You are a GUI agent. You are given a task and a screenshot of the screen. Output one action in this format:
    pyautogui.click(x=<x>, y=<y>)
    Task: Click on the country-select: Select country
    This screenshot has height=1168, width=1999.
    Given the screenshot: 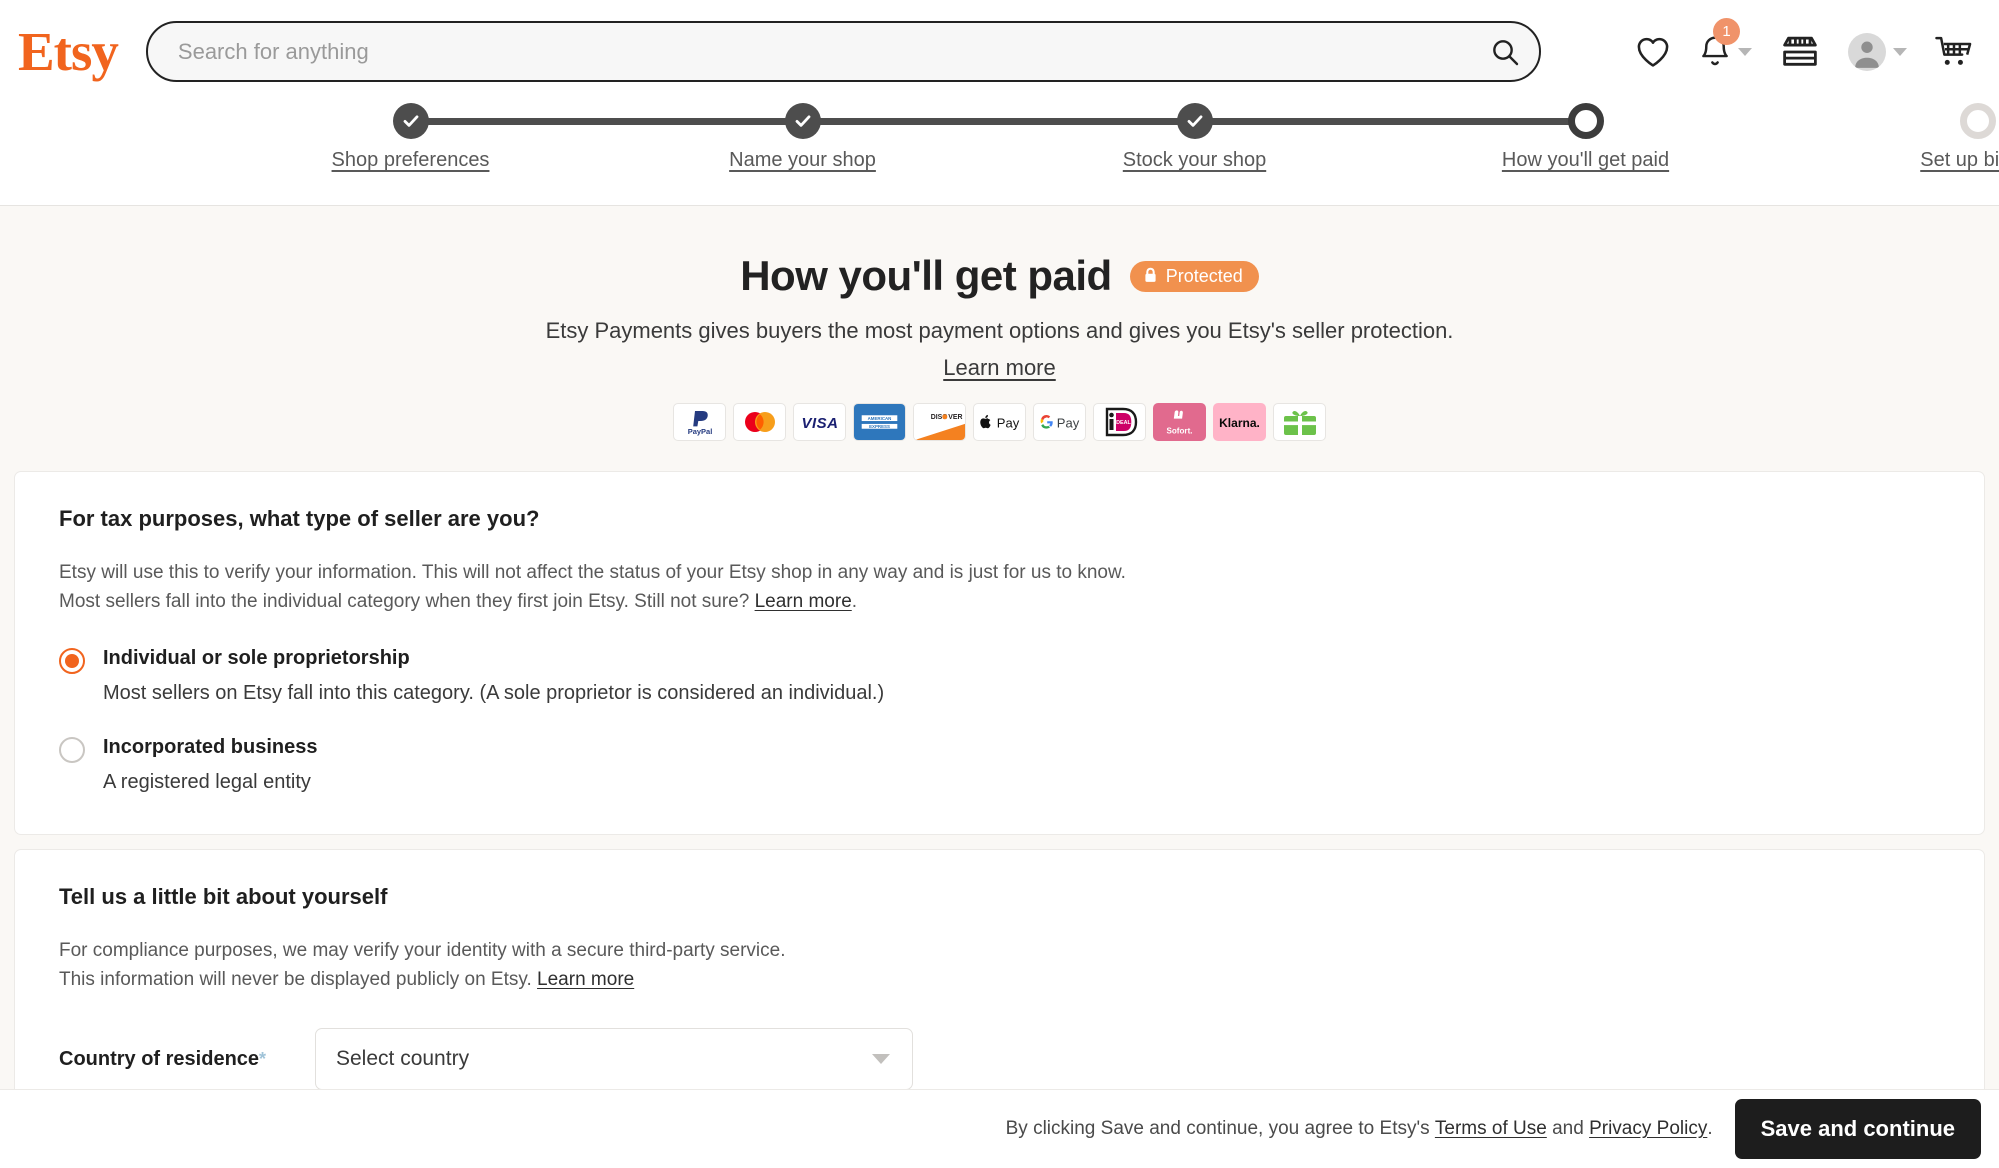 What is the action you would take?
    pyautogui.click(x=614, y=1059)
    